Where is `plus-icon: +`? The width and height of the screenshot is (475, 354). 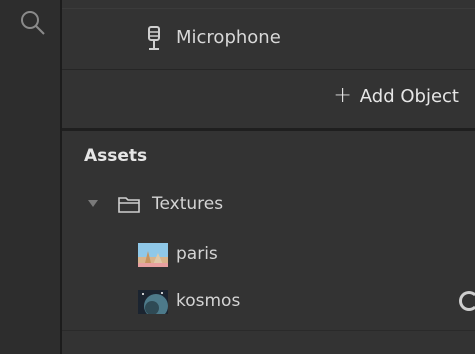
plus-icon: + is located at coordinates (342, 95).